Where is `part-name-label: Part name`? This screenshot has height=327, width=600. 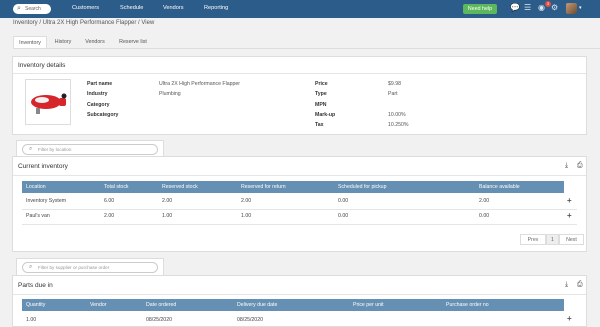
part-name-label: Part name is located at coordinates (100, 84).